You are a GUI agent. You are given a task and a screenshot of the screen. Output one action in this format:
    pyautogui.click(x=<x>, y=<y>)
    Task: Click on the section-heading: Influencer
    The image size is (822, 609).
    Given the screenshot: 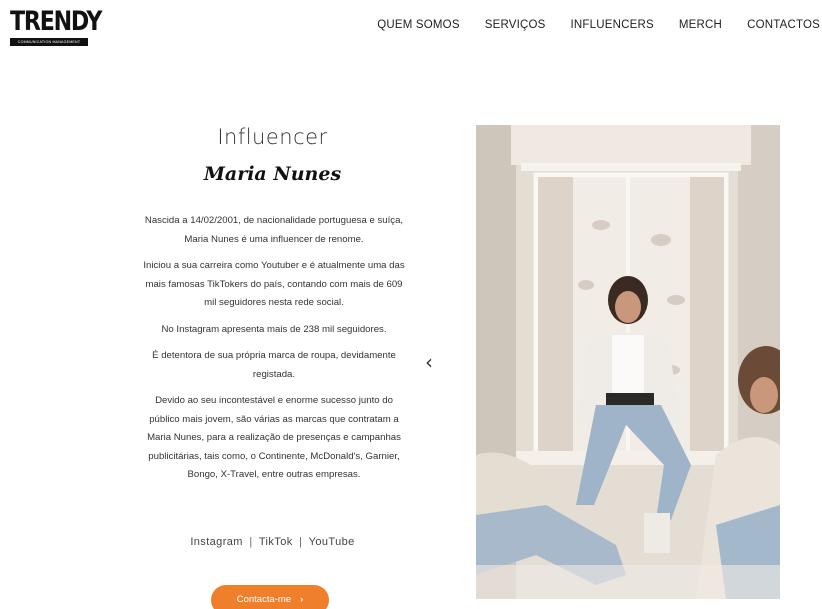 What is the action you would take?
    pyautogui.click(x=272, y=137)
    